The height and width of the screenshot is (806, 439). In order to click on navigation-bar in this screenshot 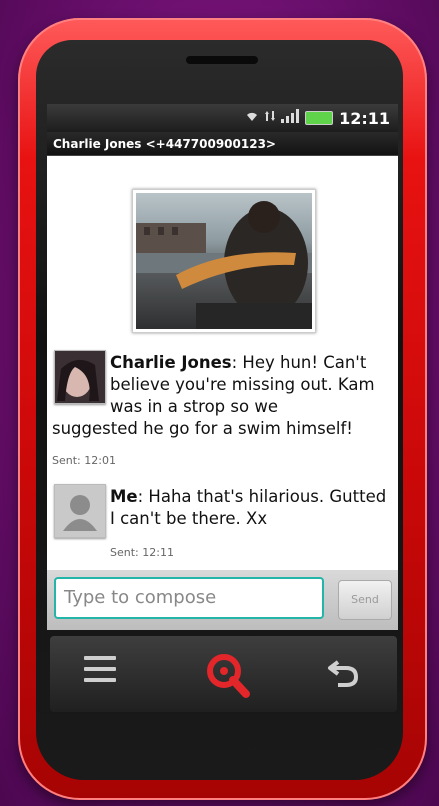, I will do `click(223, 674)`.